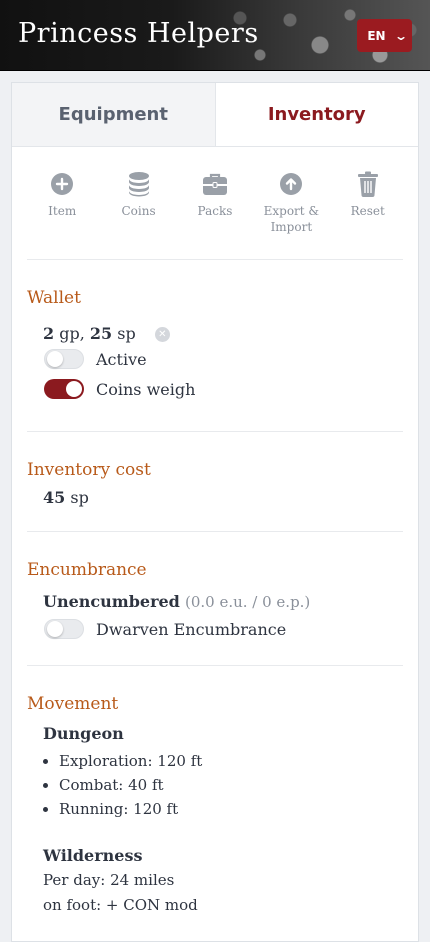 The width and height of the screenshot is (430, 942). Describe the element at coordinates (64, 359) in the screenshot. I see `active-toggle` at that location.